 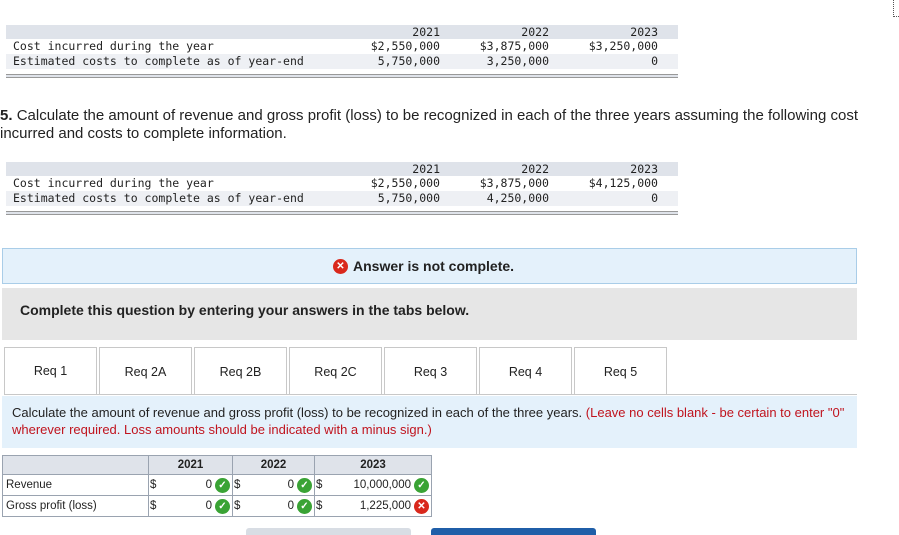 I want to click on tab-req-4: Req 4, so click(x=525, y=371).